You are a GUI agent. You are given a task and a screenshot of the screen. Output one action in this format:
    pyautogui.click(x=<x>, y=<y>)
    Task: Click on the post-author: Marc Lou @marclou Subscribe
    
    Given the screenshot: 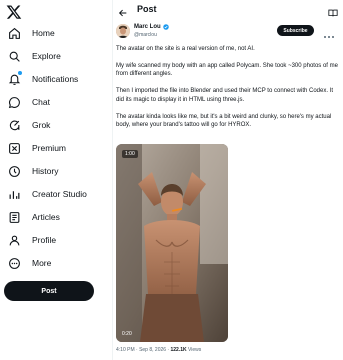 What is the action you would take?
    pyautogui.click(x=228, y=32)
    